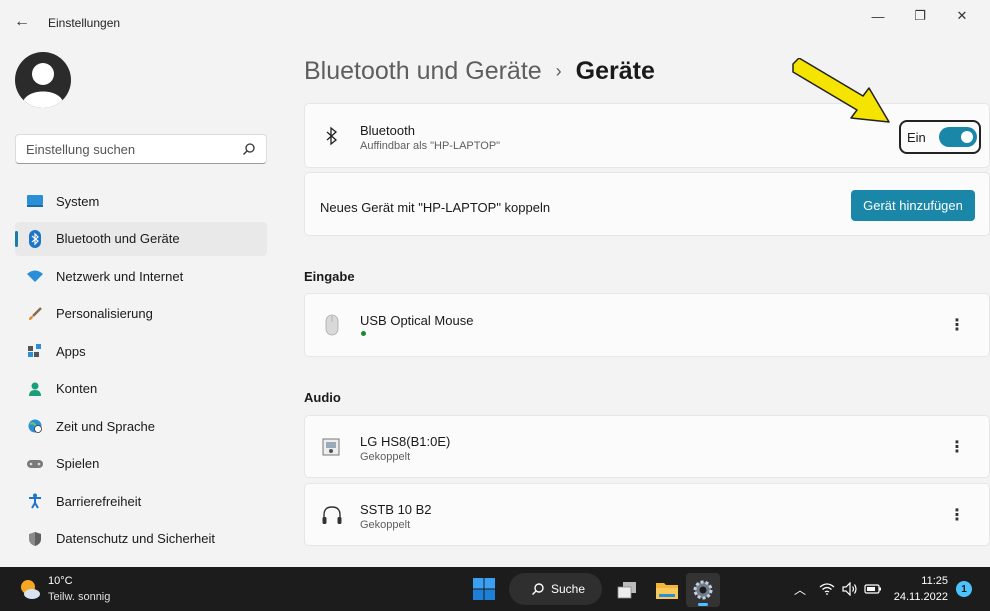  Describe the element at coordinates (962, 16) in the screenshot. I see `close-button: ✕` at that location.